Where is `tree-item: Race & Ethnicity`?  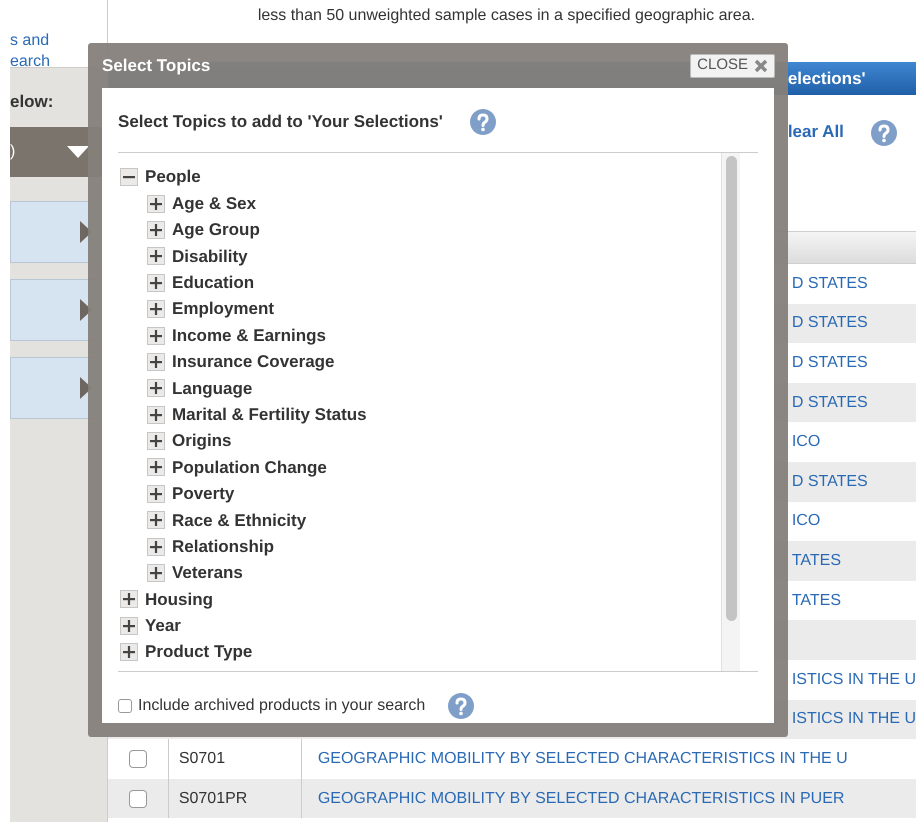
tree-item: Race & Ethnicity is located at coordinates (239, 521).